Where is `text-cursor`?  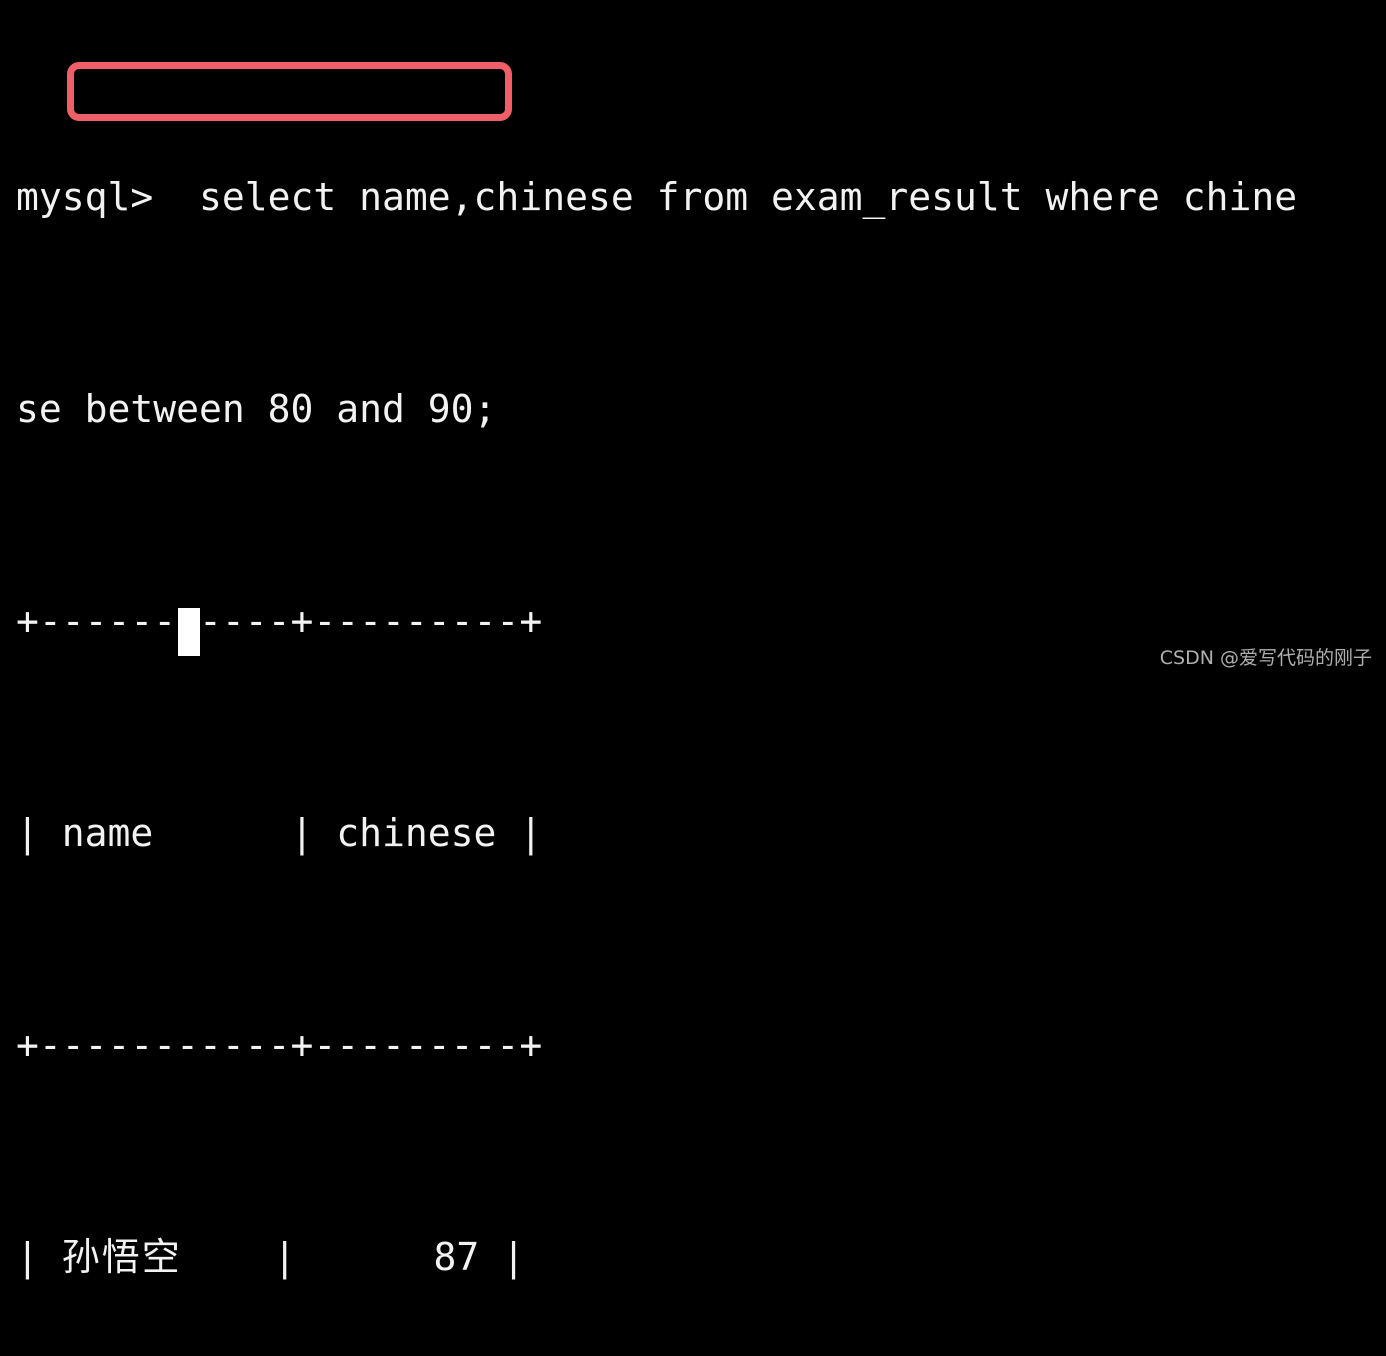
text-cursor is located at coordinates (189, 632).